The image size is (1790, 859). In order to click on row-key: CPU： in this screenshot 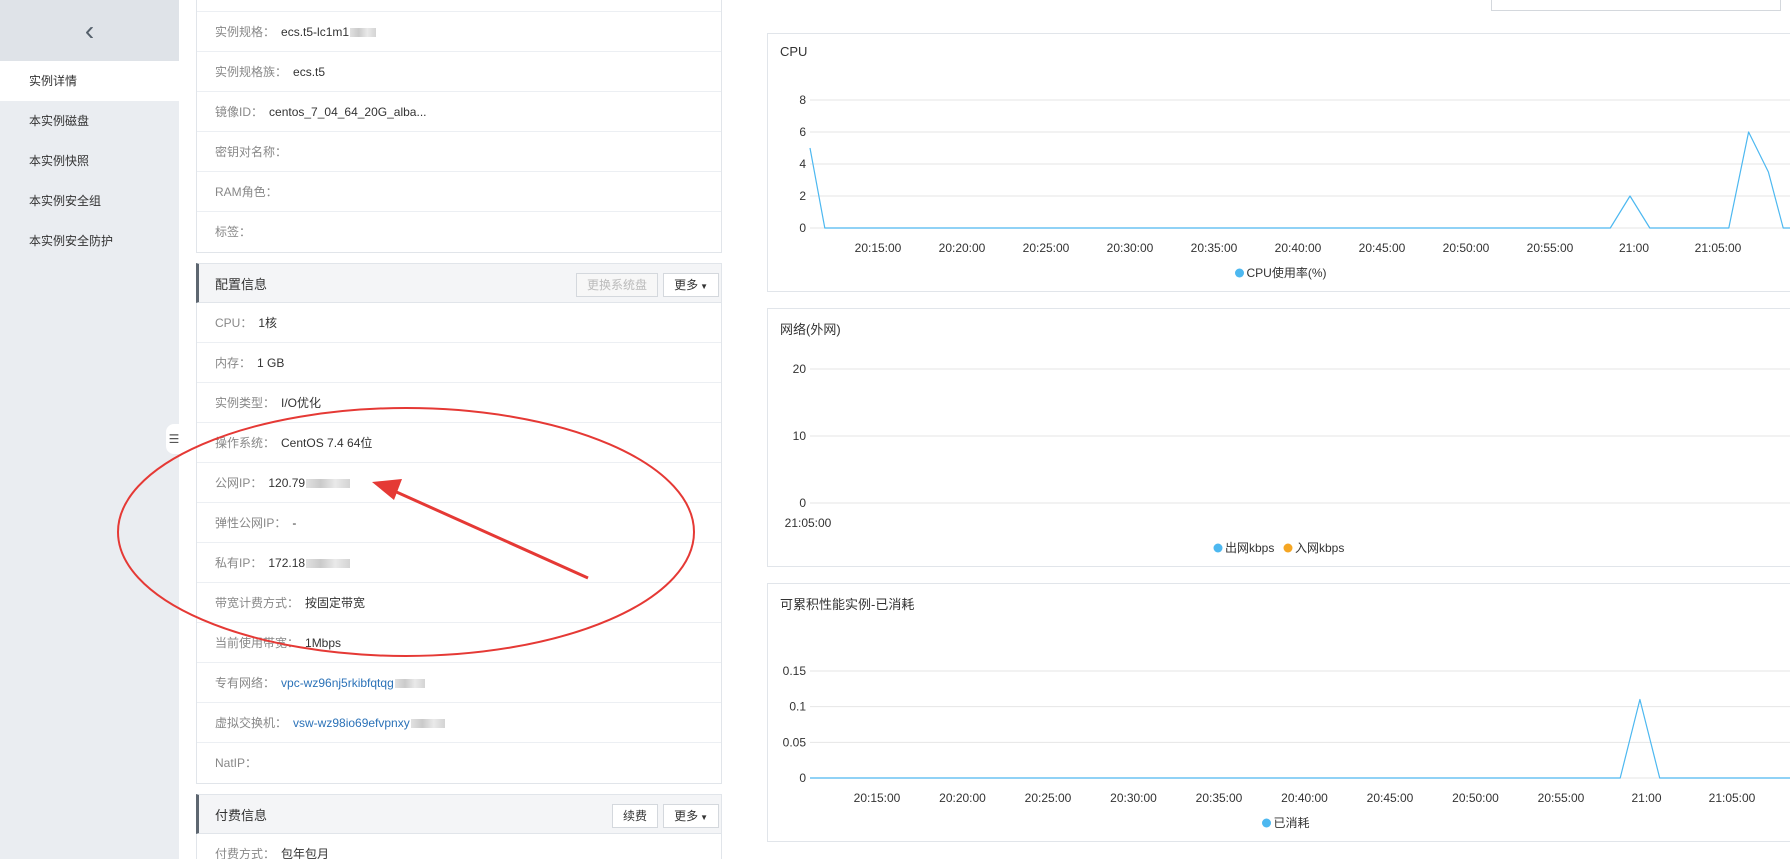, I will do `click(234, 323)`.